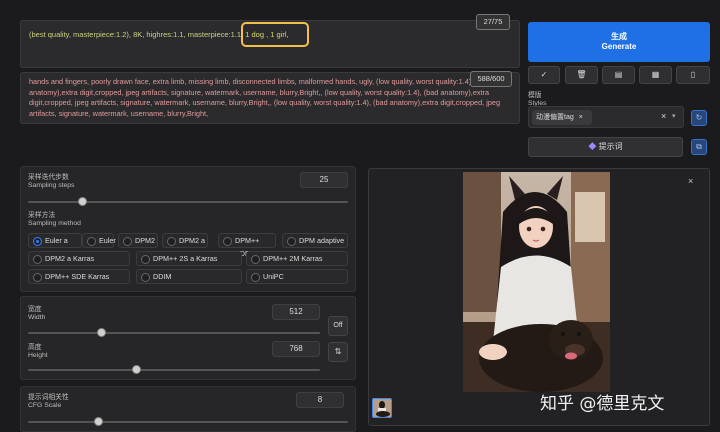  I want to click on chevron-down-icon: ▾, so click(674, 116).